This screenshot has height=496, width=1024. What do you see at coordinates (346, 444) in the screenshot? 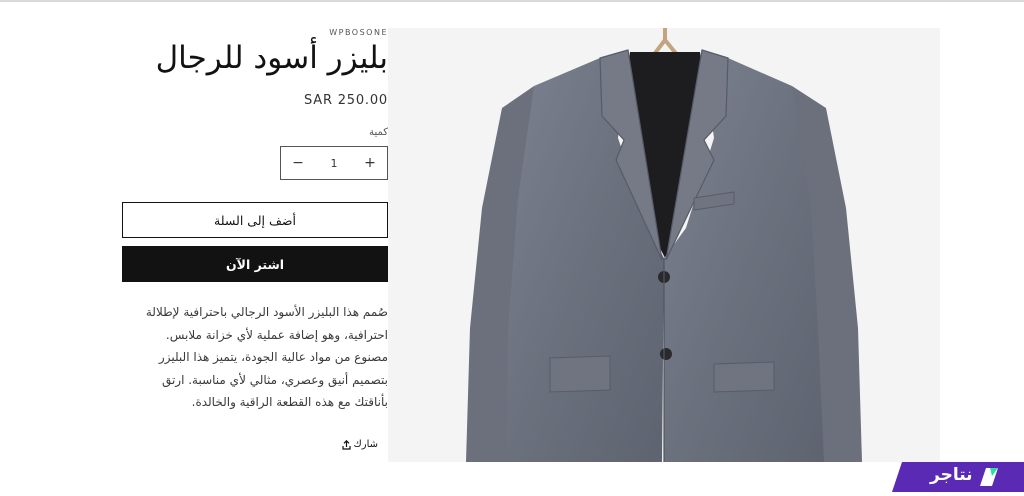
I see `share-icon` at bounding box center [346, 444].